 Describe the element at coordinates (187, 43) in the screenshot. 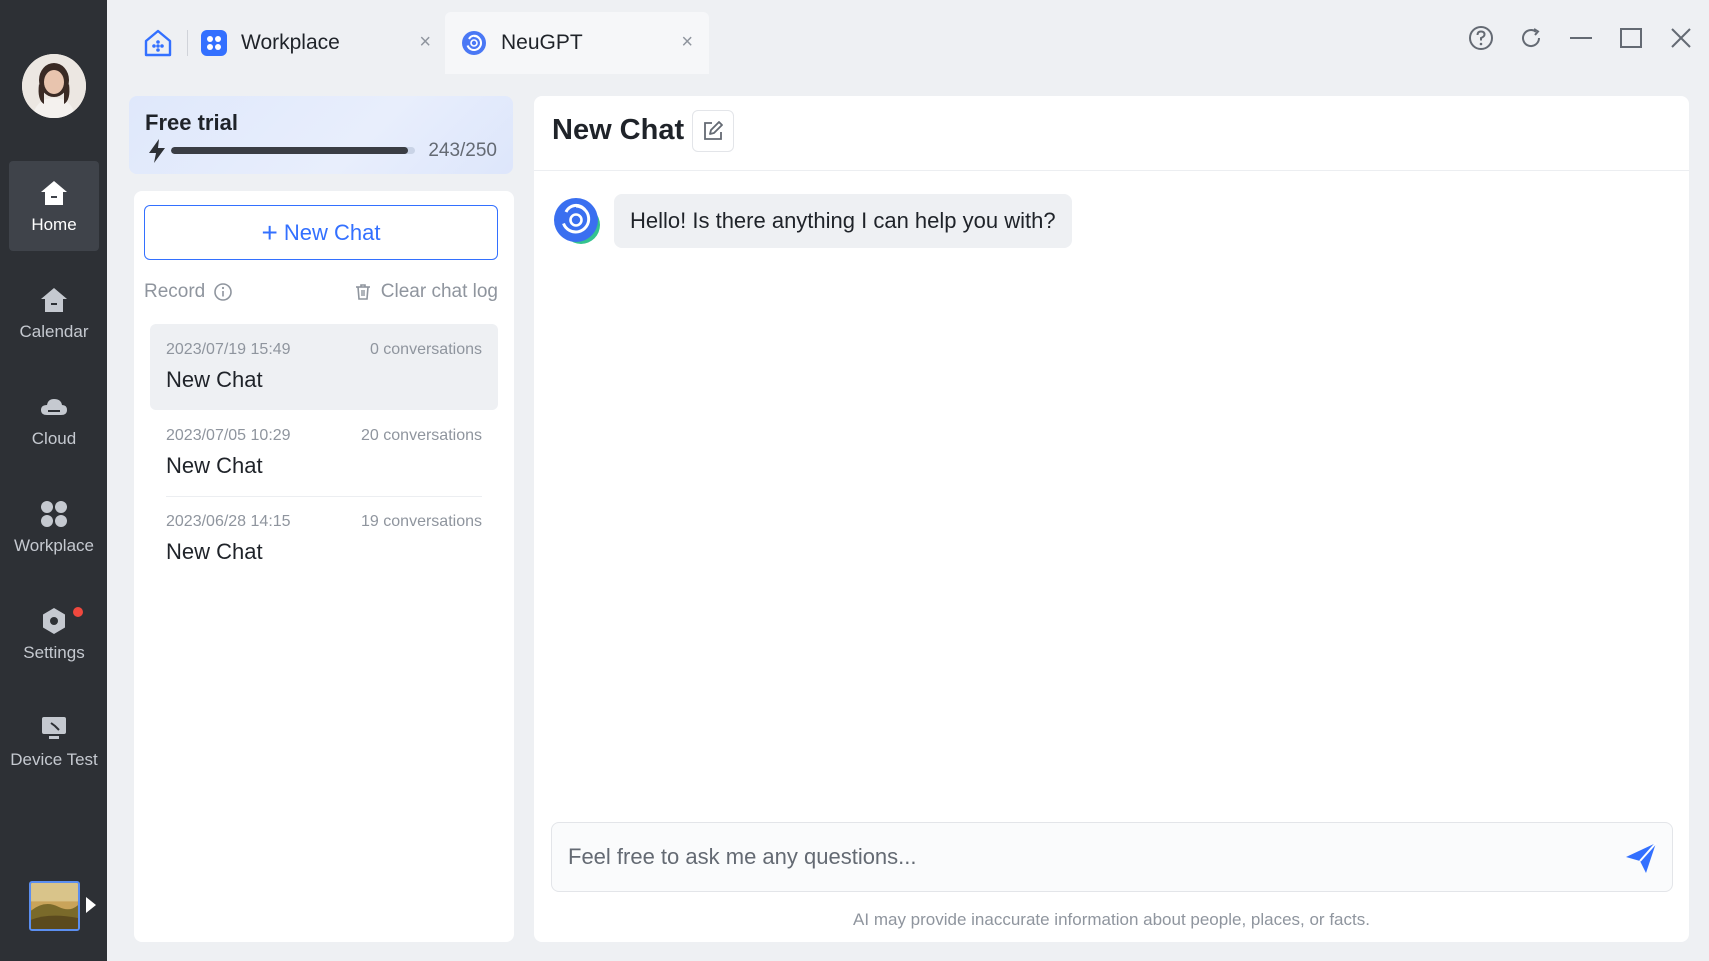

I see `tab-separator` at that location.